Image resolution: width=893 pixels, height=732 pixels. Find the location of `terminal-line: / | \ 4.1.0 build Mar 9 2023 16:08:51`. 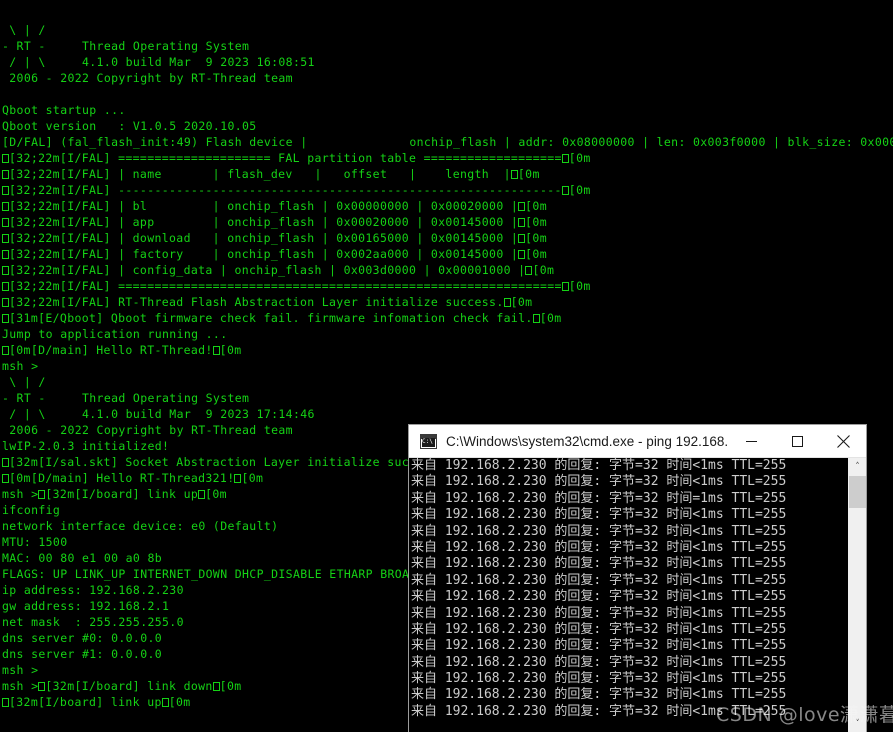

terminal-line: / | \ 4.1.0 build Mar 9 2023 16:08:51 is located at coordinates (158, 62).